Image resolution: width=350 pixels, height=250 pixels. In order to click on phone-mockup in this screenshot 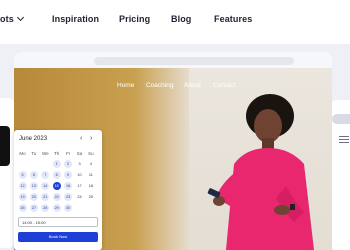, I will do `click(7, 173)`.